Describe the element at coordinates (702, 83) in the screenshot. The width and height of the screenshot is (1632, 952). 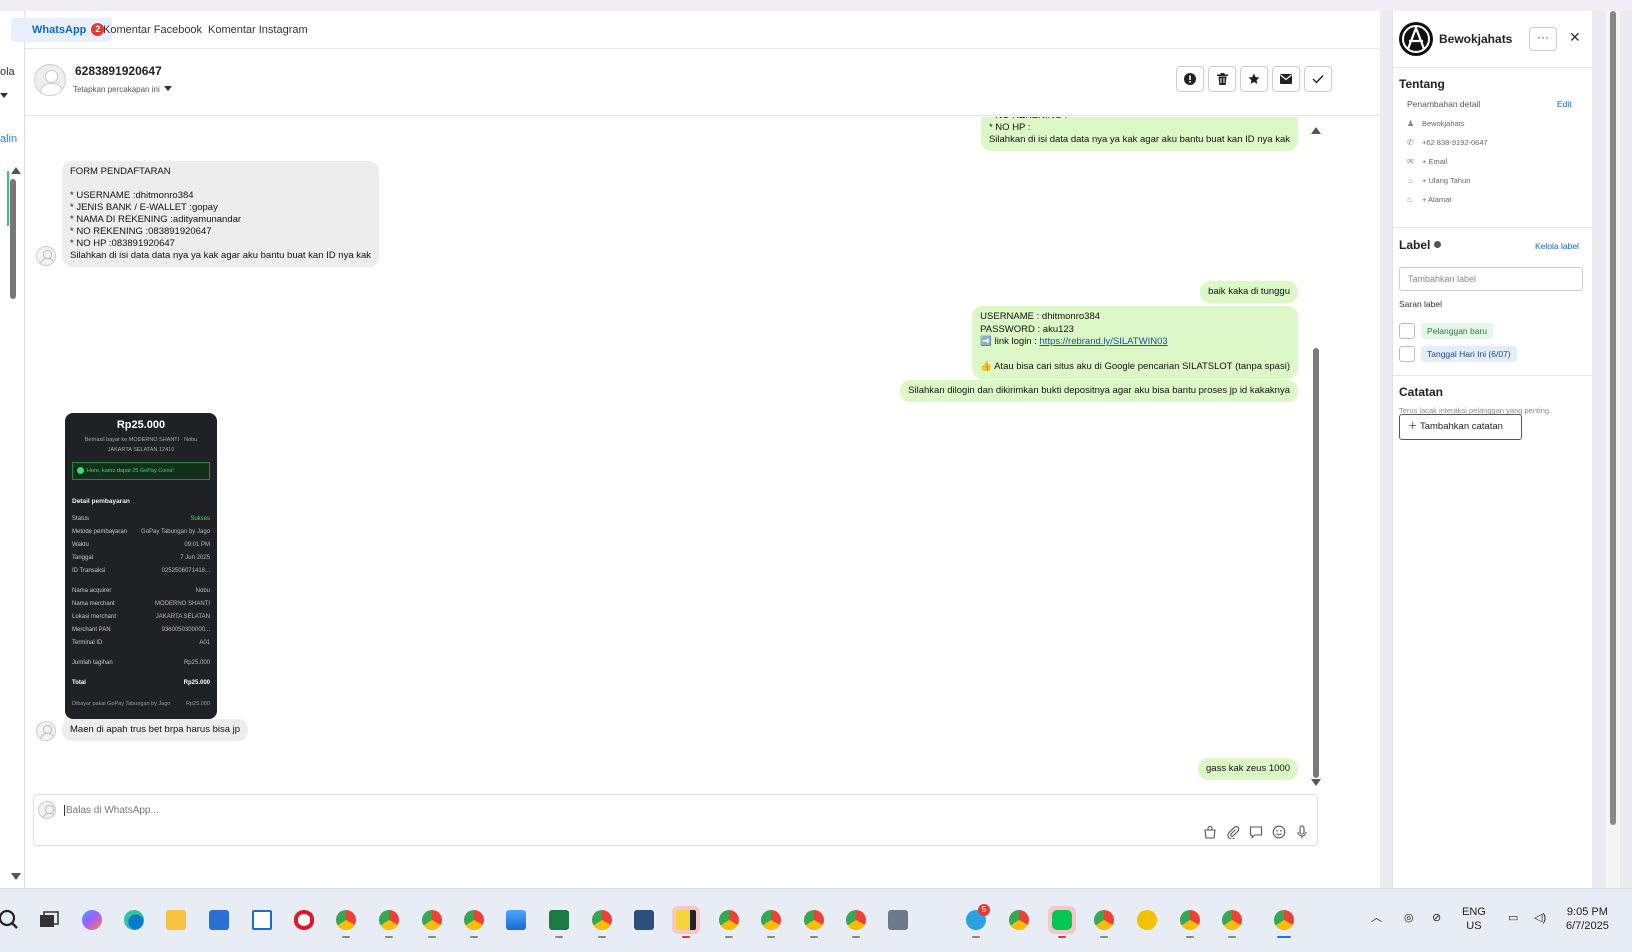
I see `chat-header: 6283891920647 Tetapkan percakapan ini` at that location.